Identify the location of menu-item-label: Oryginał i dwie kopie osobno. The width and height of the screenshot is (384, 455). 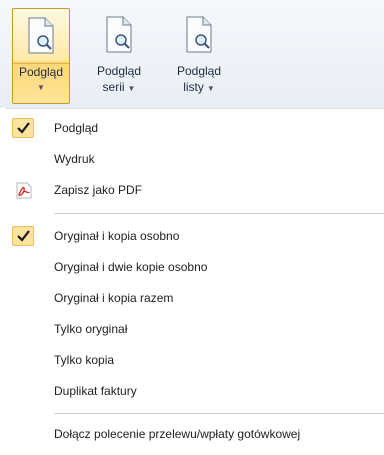
(131, 267).